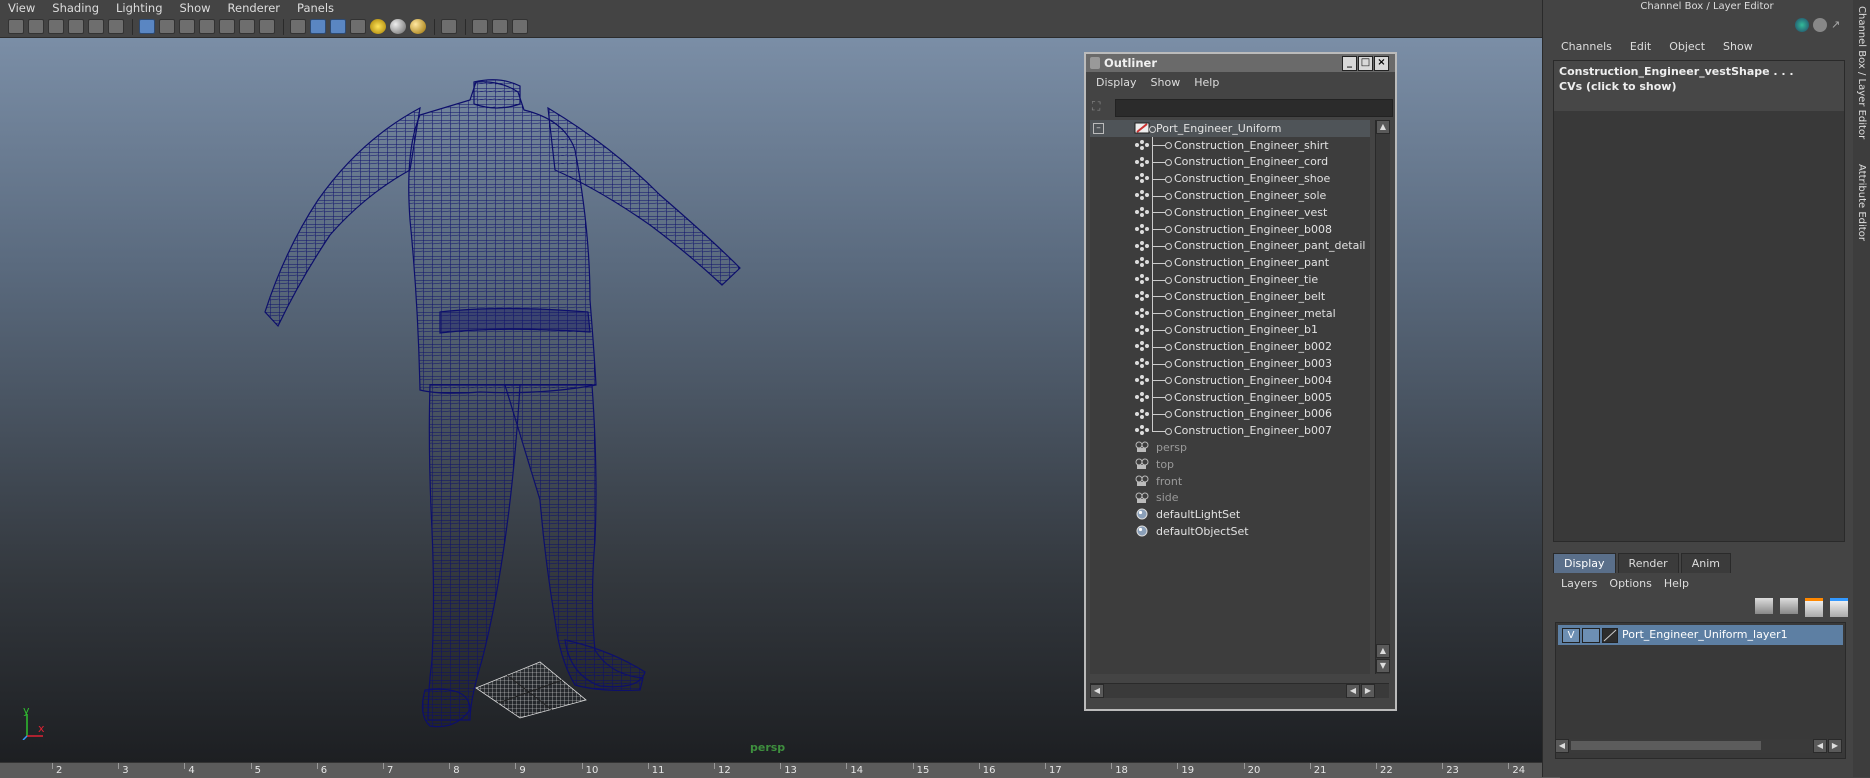 The width and height of the screenshot is (1870, 778). What do you see at coordinates (1383, 666) in the screenshot?
I see `scroll-down-button: ▼` at bounding box center [1383, 666].